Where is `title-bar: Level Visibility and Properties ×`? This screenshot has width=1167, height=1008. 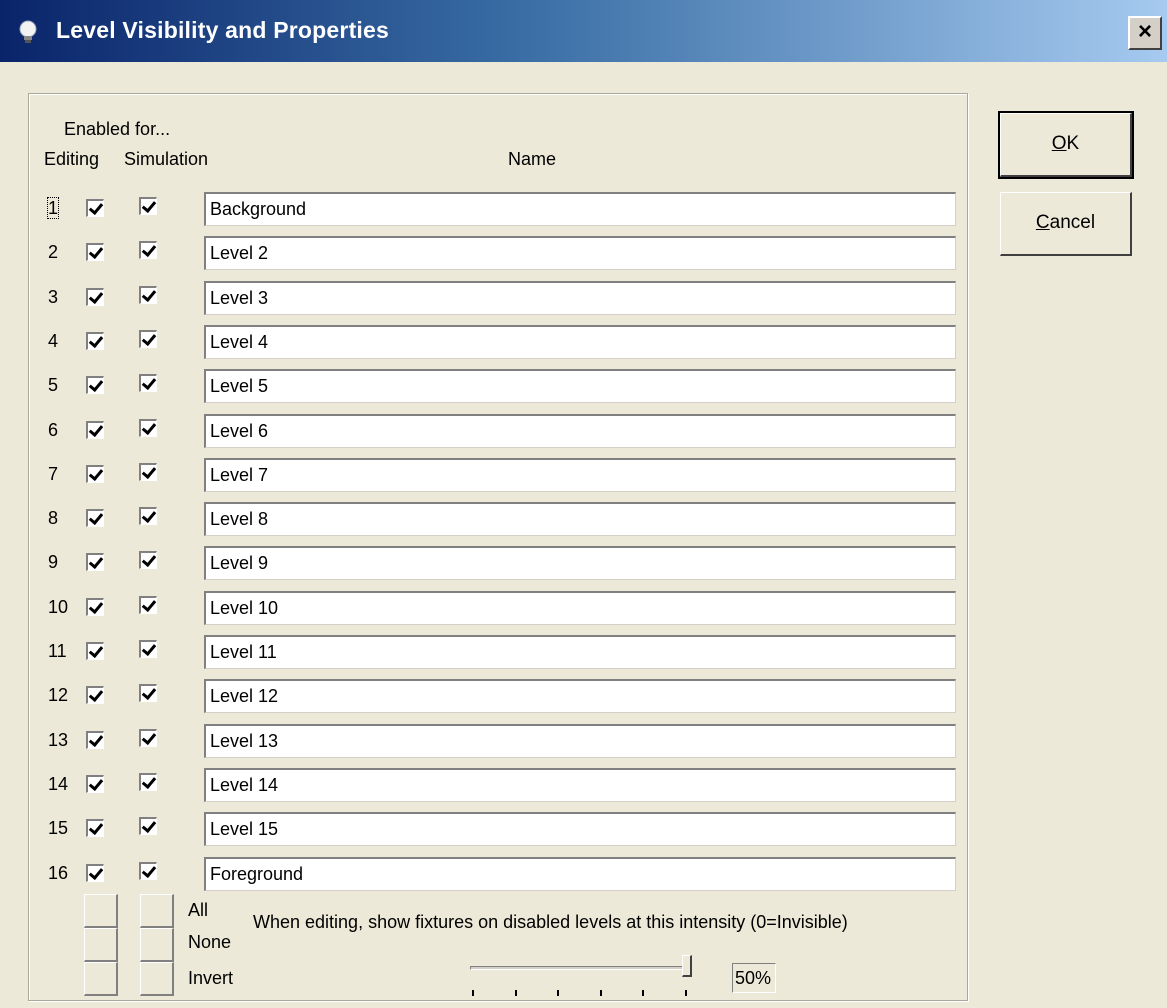 title-bar: Level Visibility and Properties × is located at coordinates (583, 31).